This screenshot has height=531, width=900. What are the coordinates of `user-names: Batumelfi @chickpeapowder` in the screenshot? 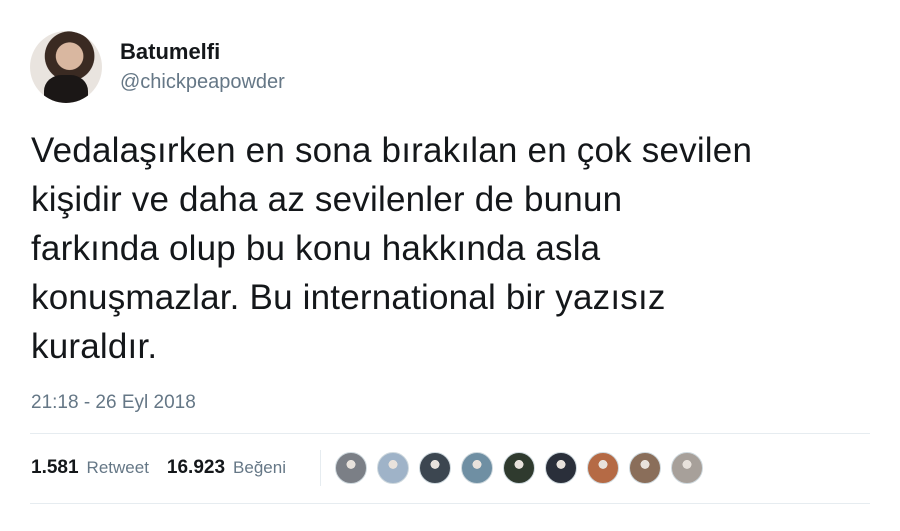 It's located at (202, 67).